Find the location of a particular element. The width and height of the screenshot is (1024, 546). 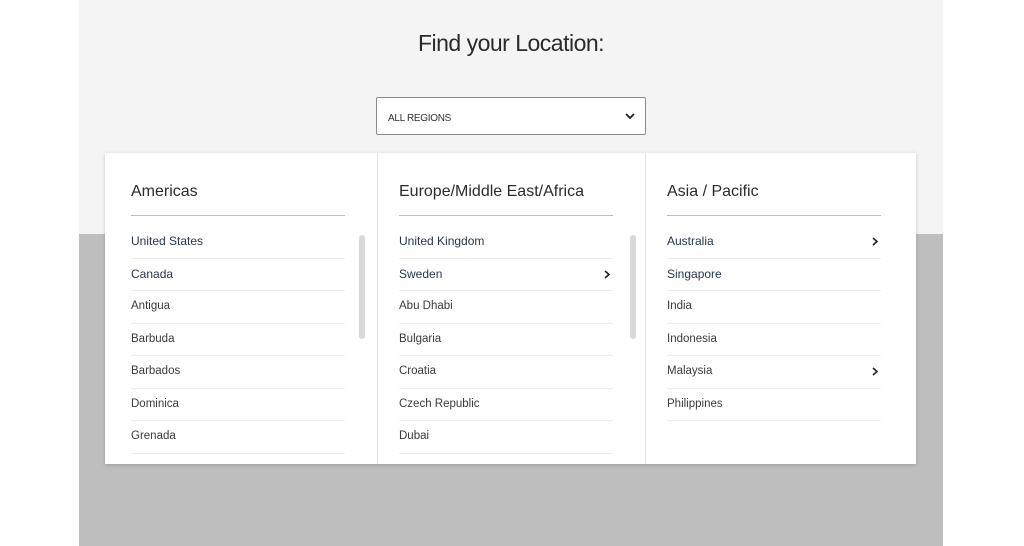

location-item-label: Croatia is located at coordinates (418, 371).